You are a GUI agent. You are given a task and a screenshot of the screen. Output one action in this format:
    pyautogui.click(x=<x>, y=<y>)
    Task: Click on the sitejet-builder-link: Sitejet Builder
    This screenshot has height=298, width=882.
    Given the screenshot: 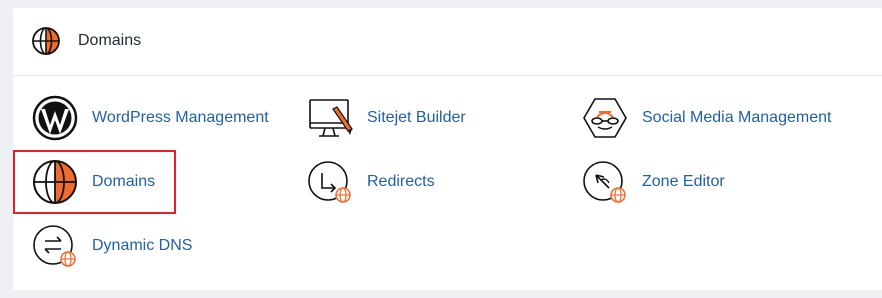 What is the action you would take?
    pyautogui.click(x=386, y=118)
    